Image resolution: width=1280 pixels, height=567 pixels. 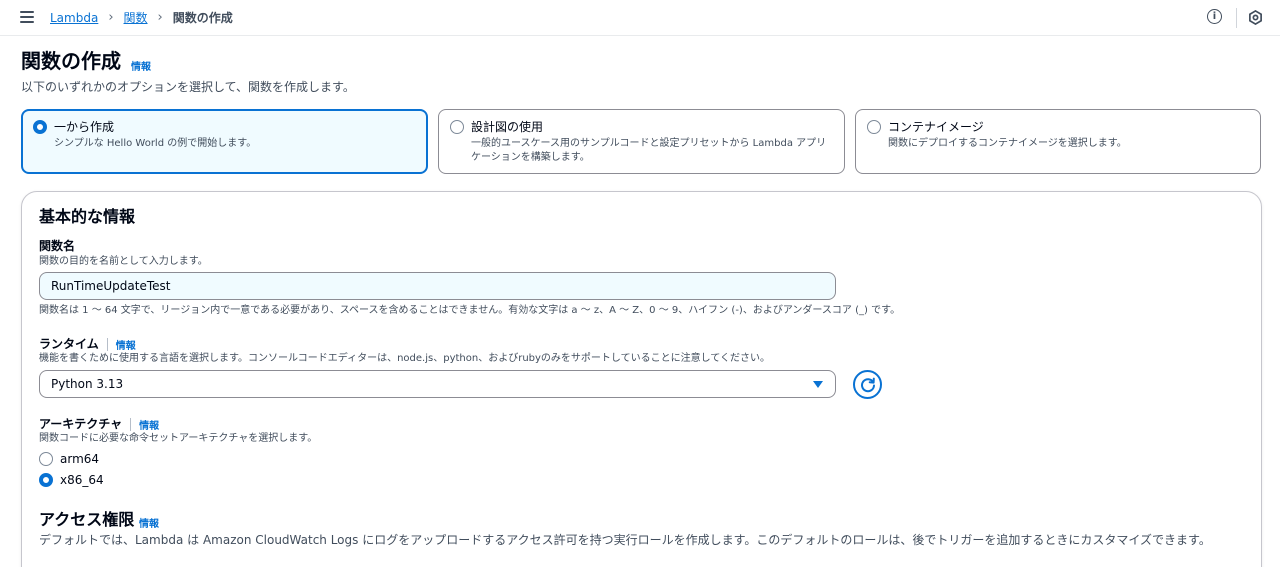 I want to click on architecture-label: アーキテクチャ, so click(x=81, y=424).